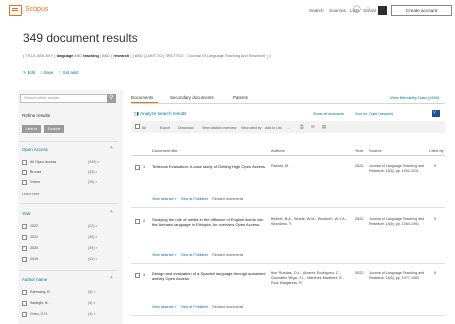 This screenshot has width=455, height=324. What do you see at coordinates (144, 128) in the screenshot?
I see `select-all-label: All` at bounding box center [144, 128].